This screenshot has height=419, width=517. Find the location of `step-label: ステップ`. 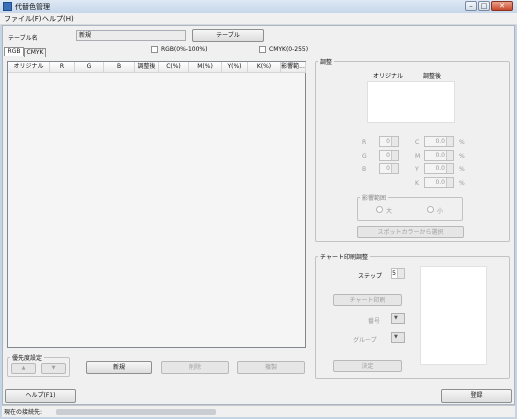

step-label: ステップ is located at coordinates (370, 276).